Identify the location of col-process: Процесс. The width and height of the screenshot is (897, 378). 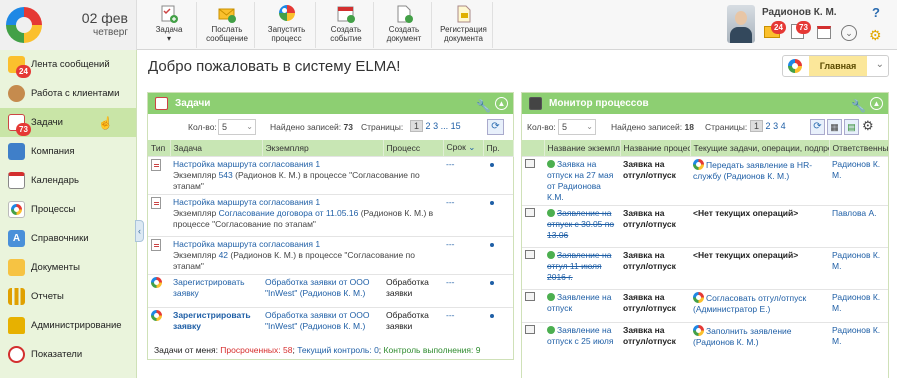
(413, 148).